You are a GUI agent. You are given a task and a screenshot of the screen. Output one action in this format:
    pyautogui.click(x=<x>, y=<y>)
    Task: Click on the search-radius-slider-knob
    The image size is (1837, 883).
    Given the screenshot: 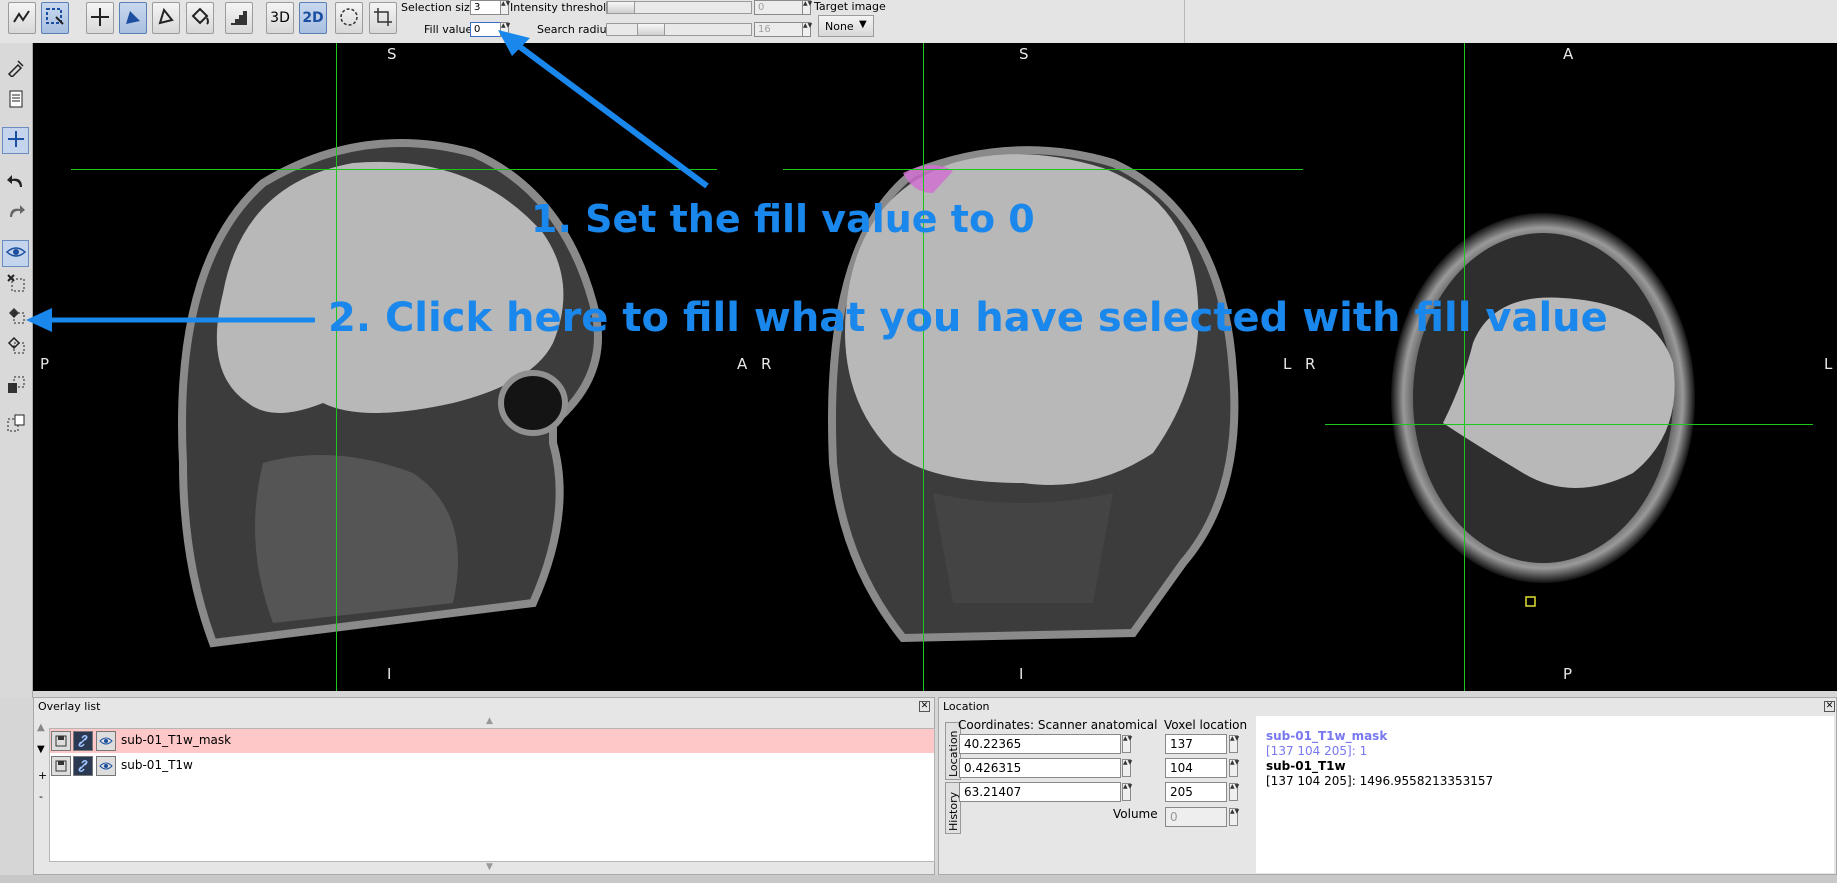 What is the action you would take?
    pyautogui.click(x=651, y=29)
    